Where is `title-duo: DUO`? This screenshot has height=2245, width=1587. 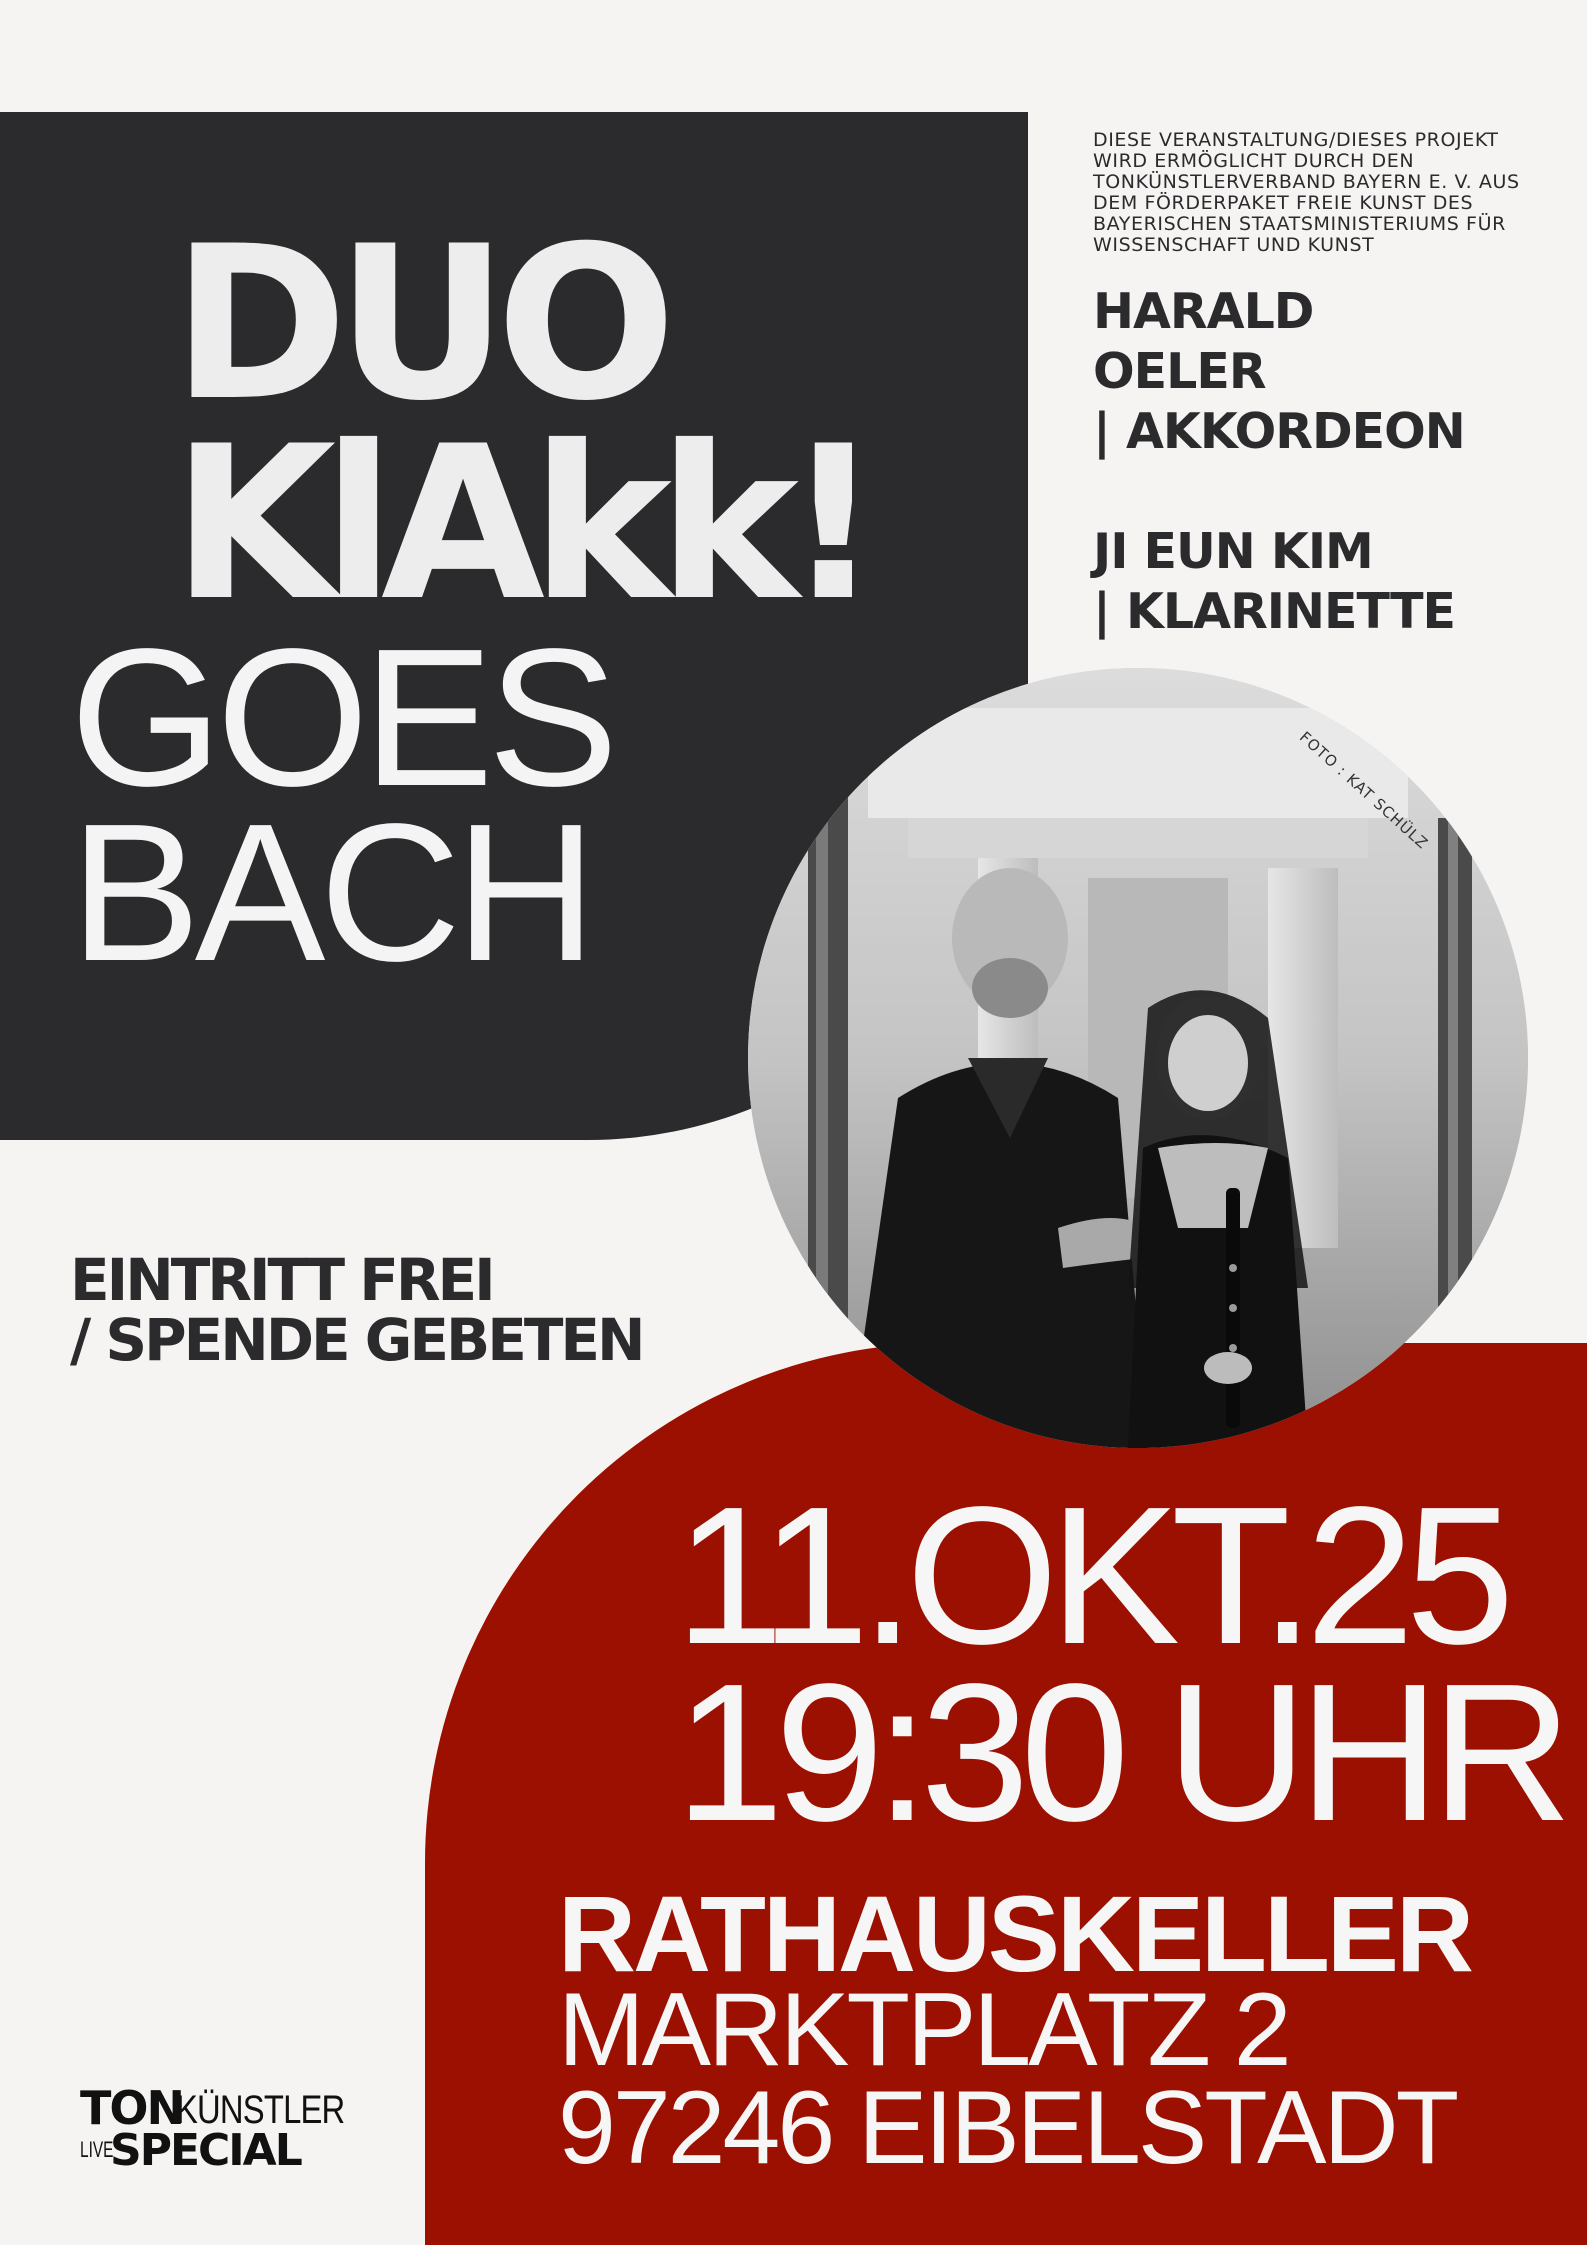
title-duo: DUO is located at coordinates (424, 323).